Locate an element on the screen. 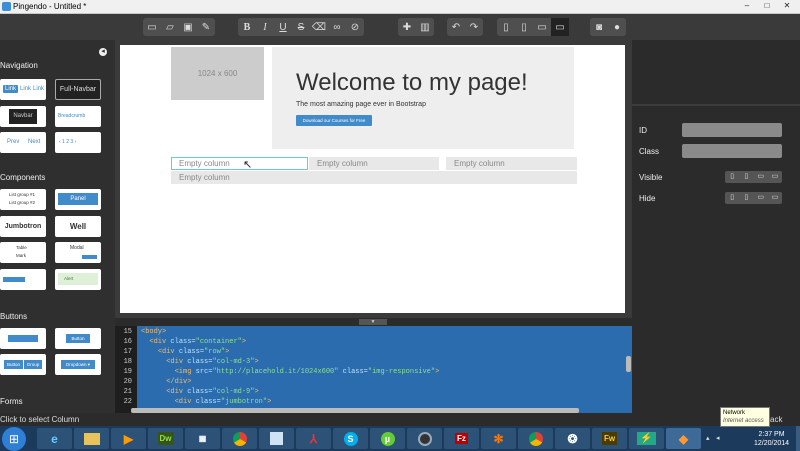 The height and width of the screenshot is (451, 800). pingendo-running-icon: ◆ is located at coordinates (683, 438).